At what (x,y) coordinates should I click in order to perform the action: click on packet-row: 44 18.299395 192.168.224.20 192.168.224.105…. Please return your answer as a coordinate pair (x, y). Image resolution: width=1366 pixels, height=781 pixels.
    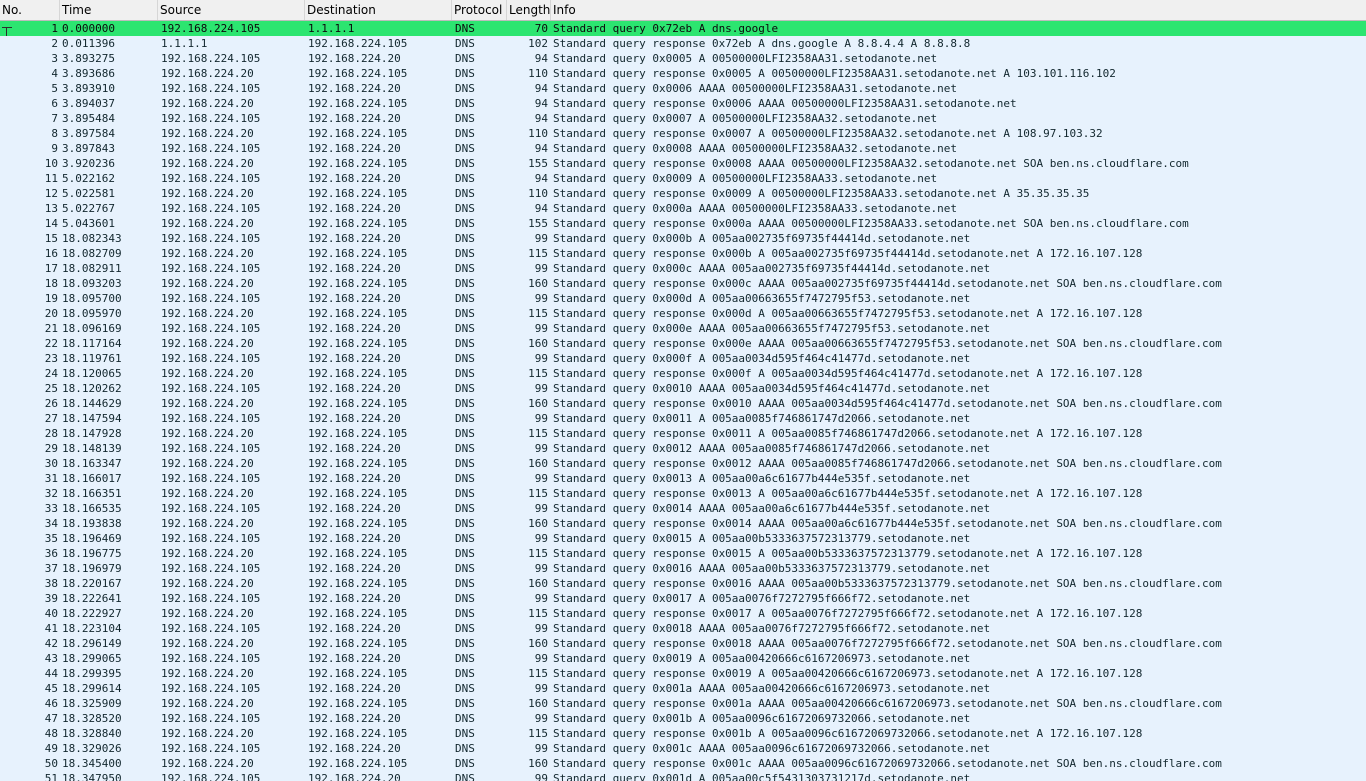
    Looking at the image, I should click on (683, 673).